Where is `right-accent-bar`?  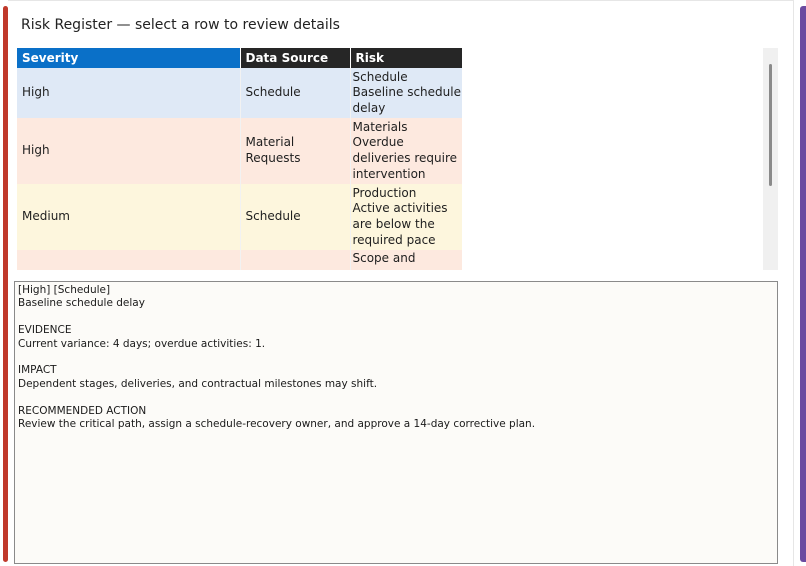
right-accent-bar is located at coordinates (803, 284).